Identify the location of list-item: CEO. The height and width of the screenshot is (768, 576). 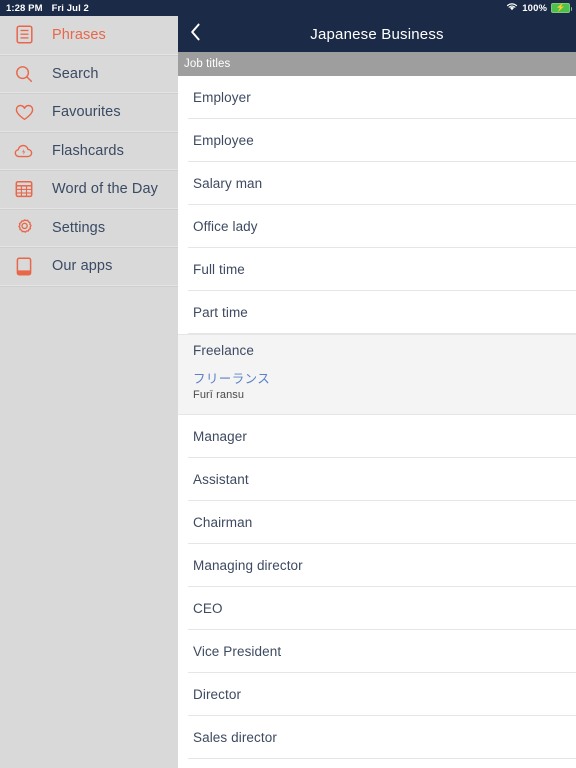
(377, 608).